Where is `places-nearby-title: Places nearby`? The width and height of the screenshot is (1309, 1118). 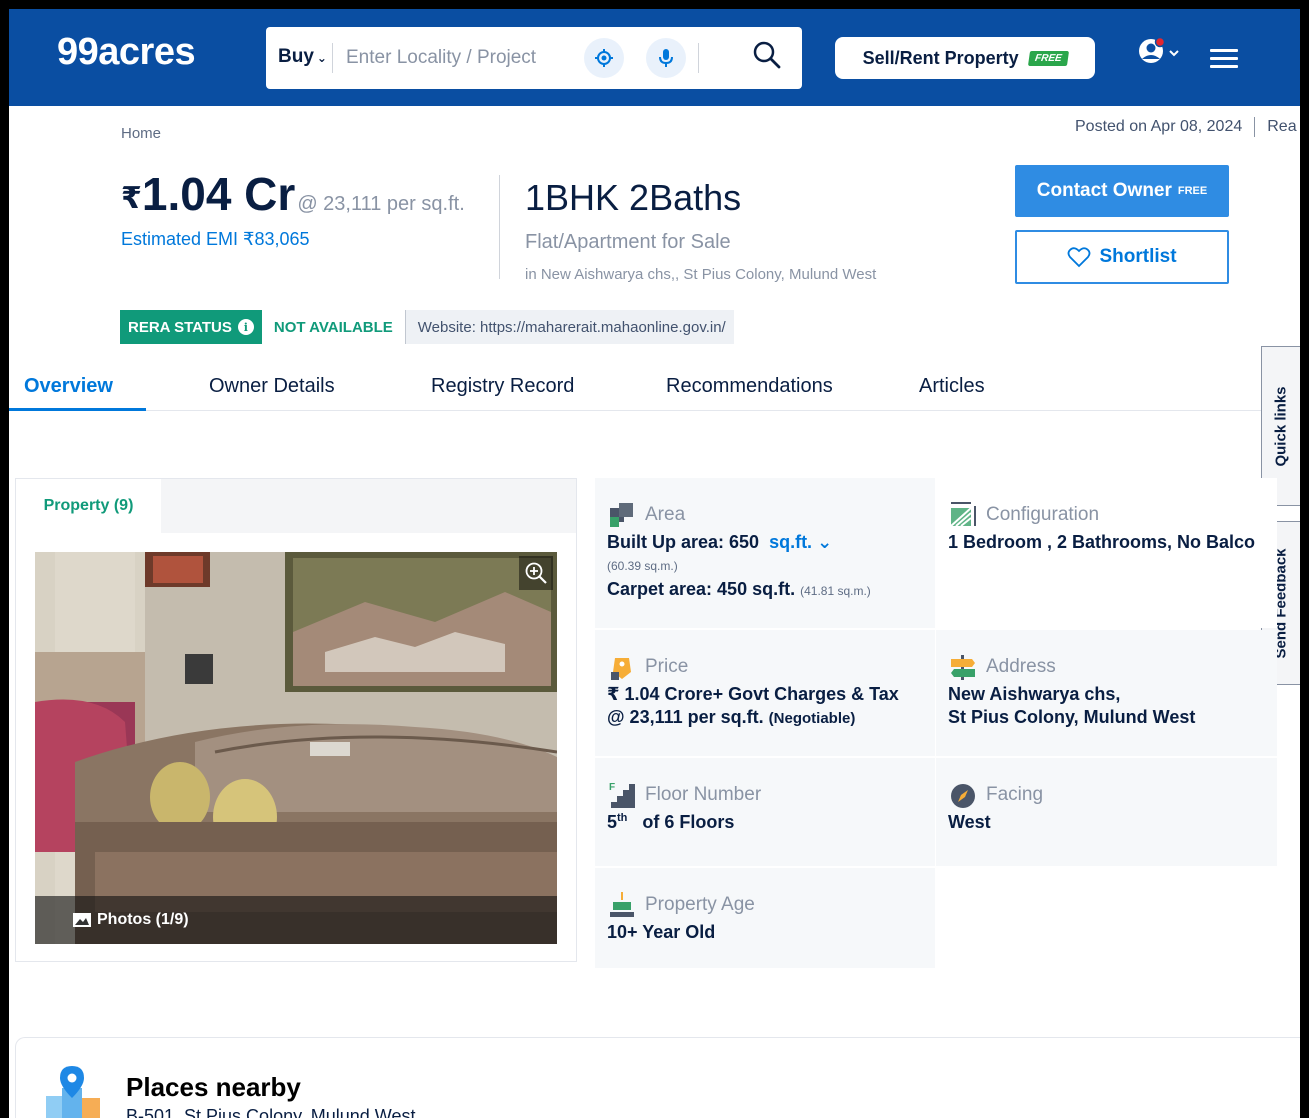 places-nearby-title: Places nearby is located at coordinates (213, 1087).